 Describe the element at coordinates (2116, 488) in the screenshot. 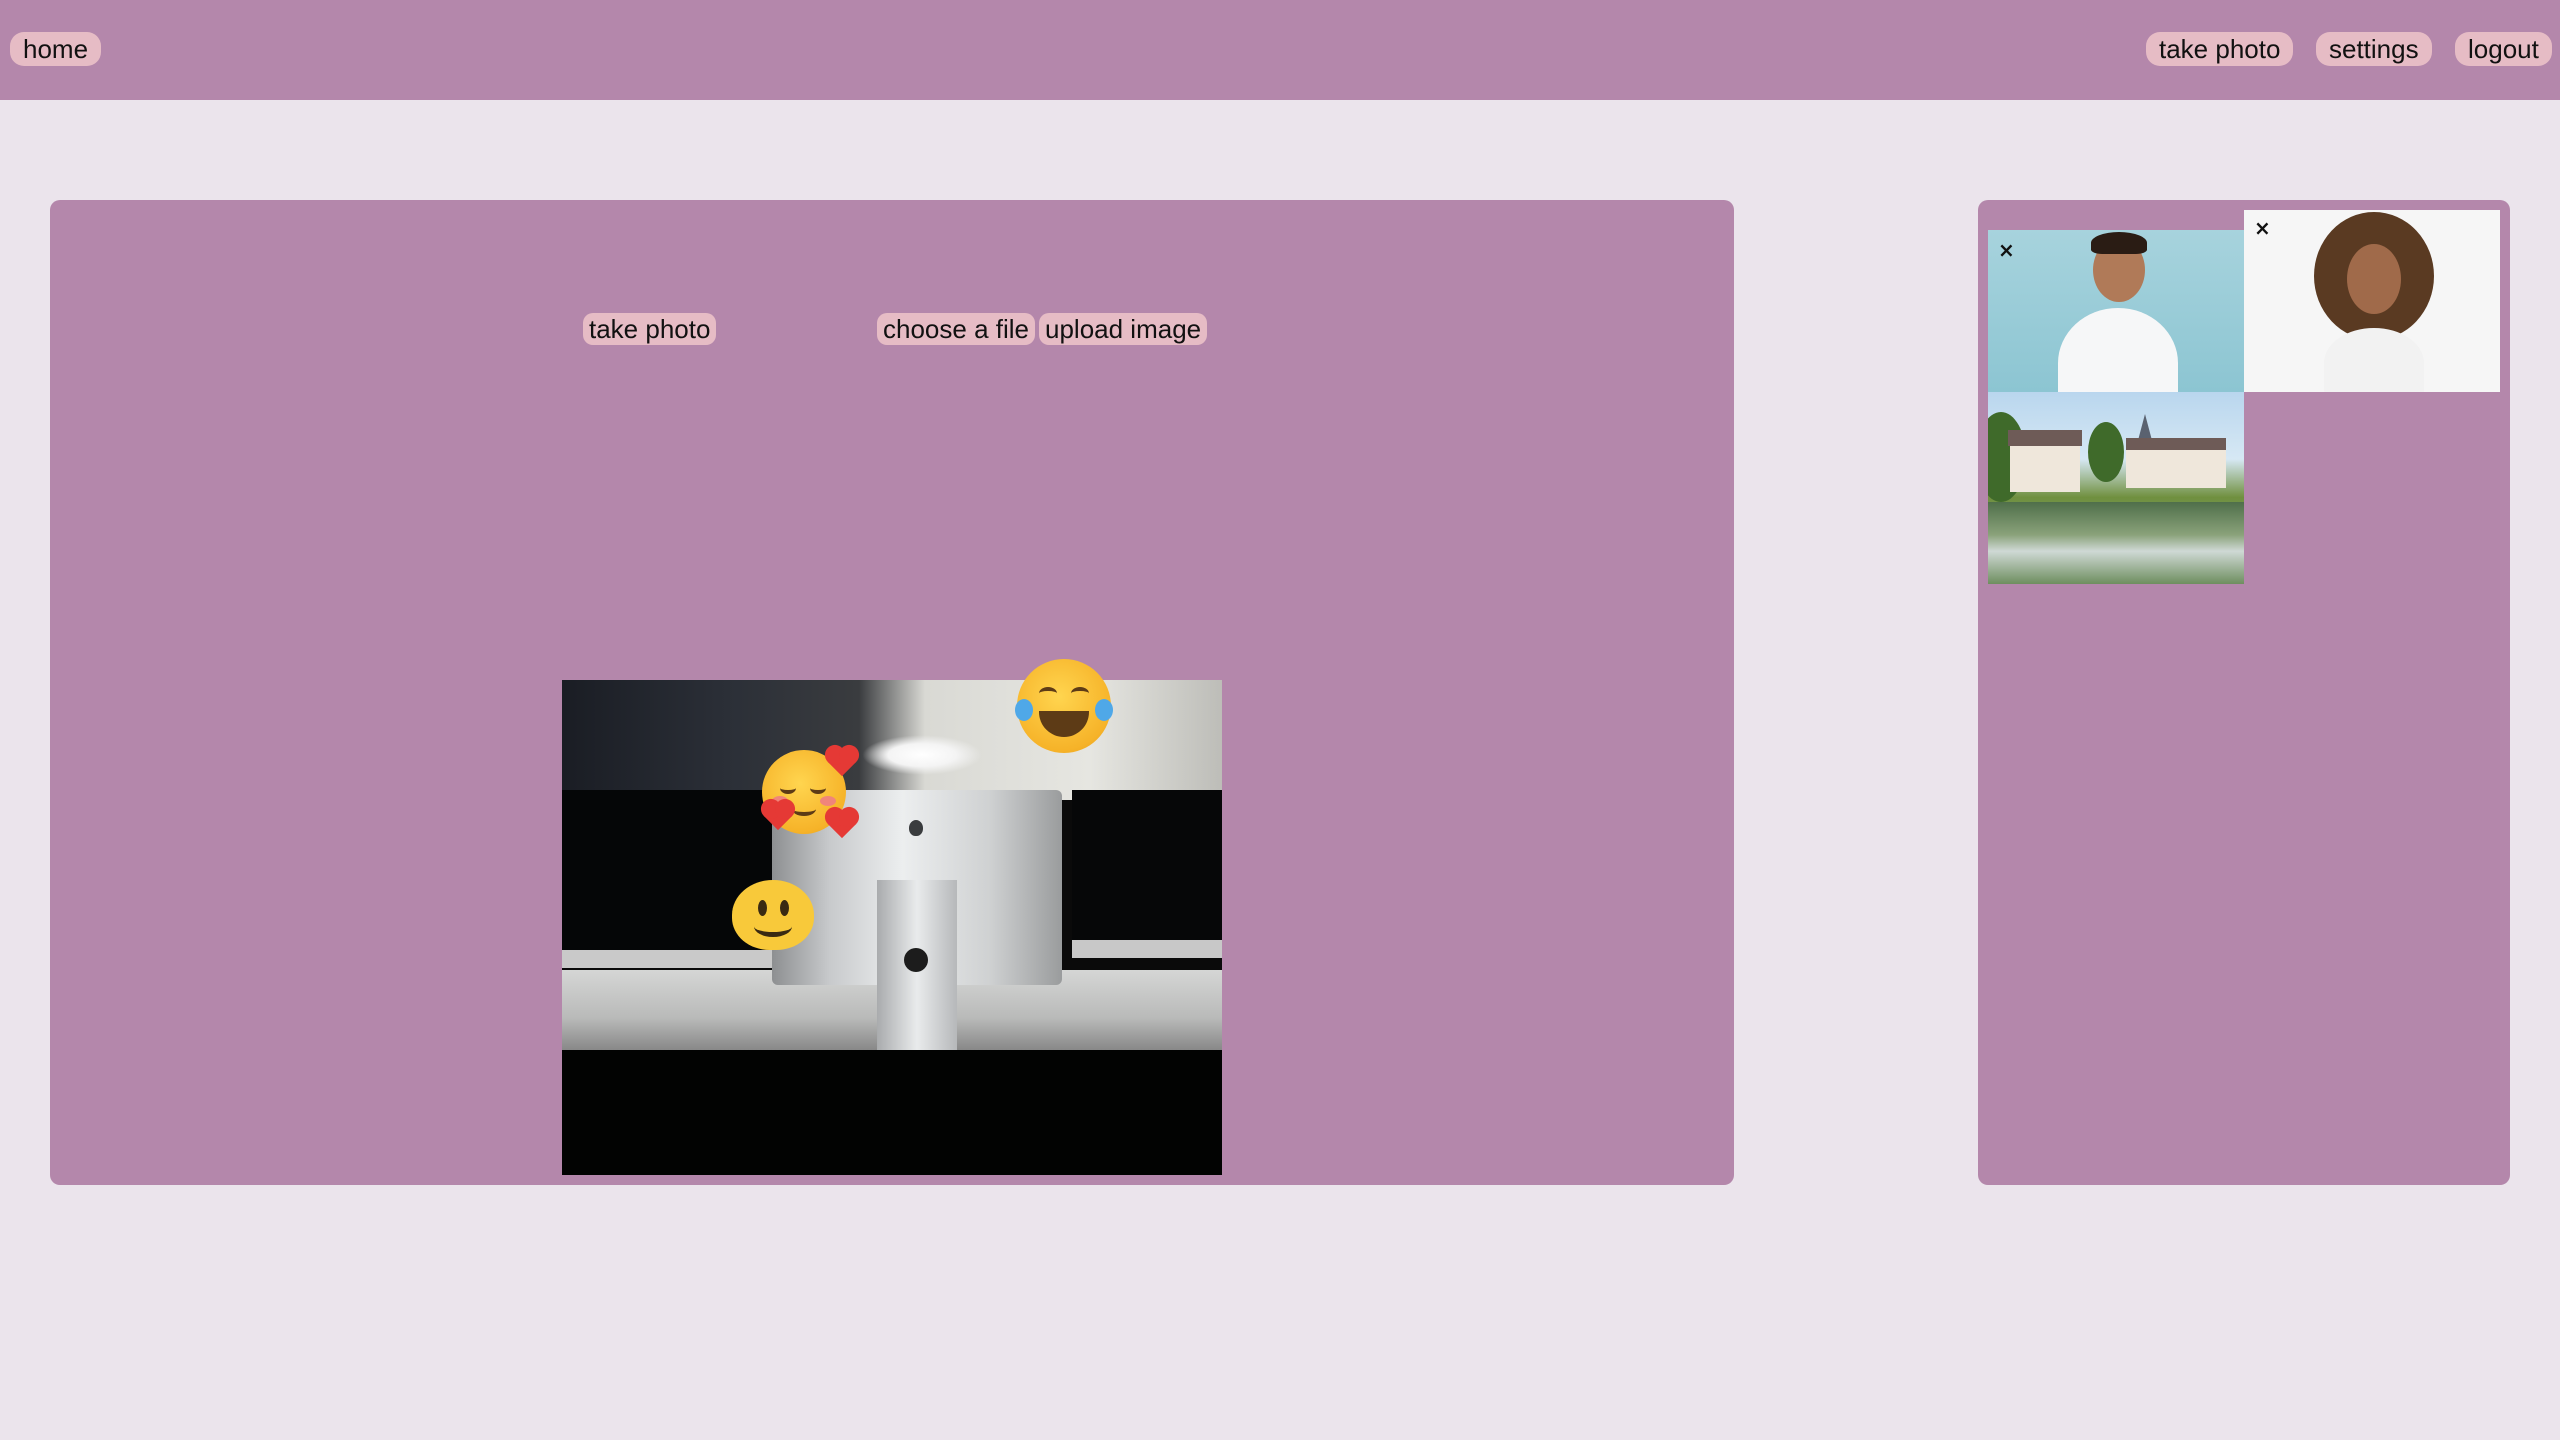

I see `gallery-thumbnail-village` at that location.